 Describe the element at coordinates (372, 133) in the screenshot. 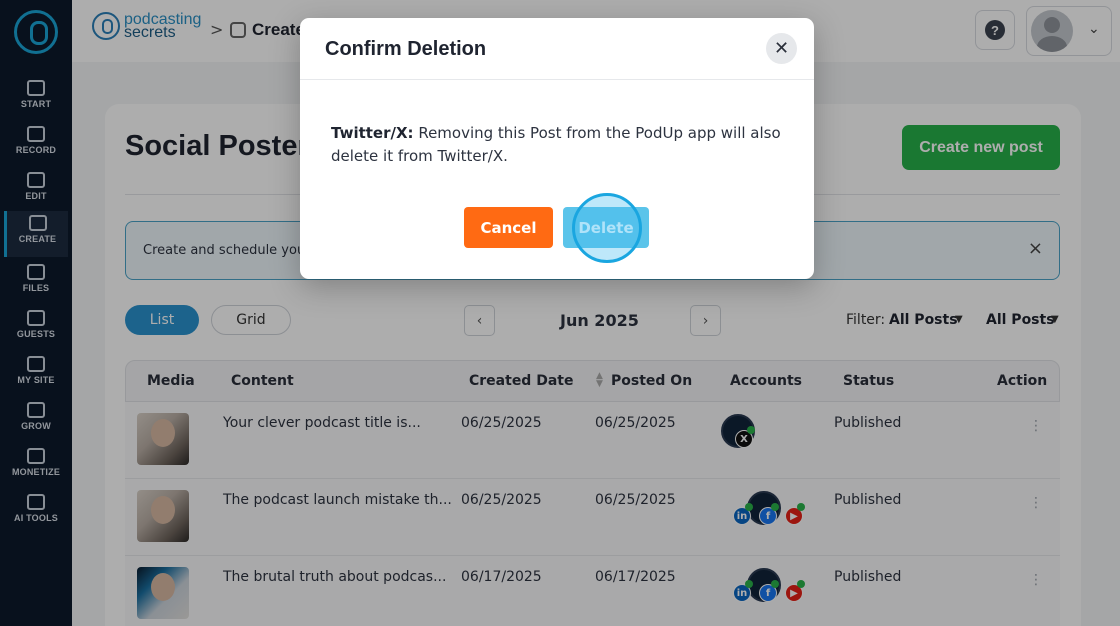

I see `dialog-platform-label: Twitter/X:` at that location.